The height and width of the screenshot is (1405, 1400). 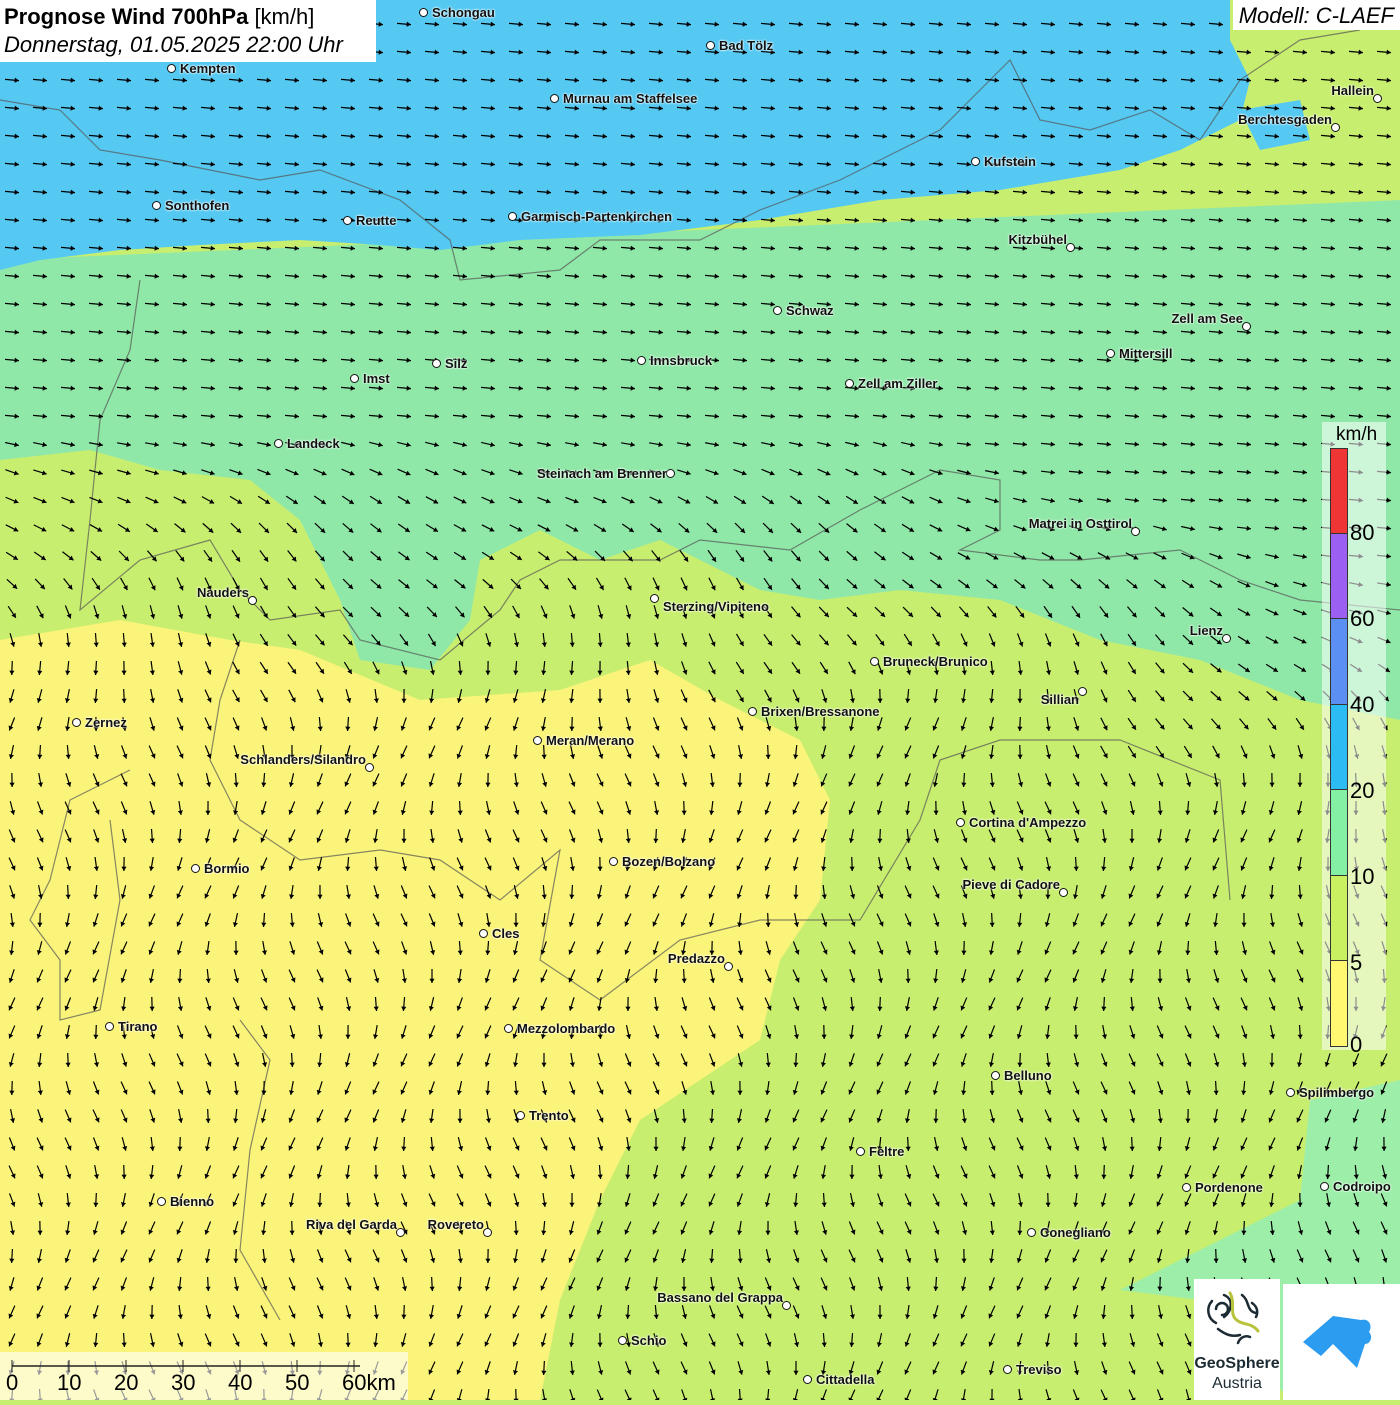 I want to click on city-label: Bruneck/Brunico, so click(x=935, y=661).